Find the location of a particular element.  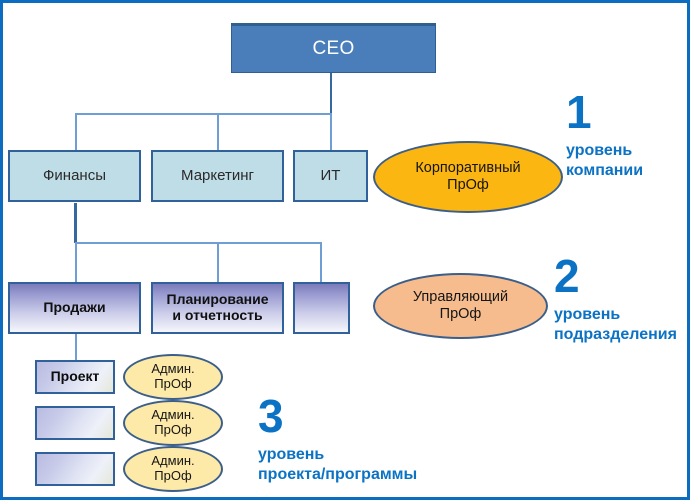

callout-level-2-number: 2 is located at coordinates (567, 276).